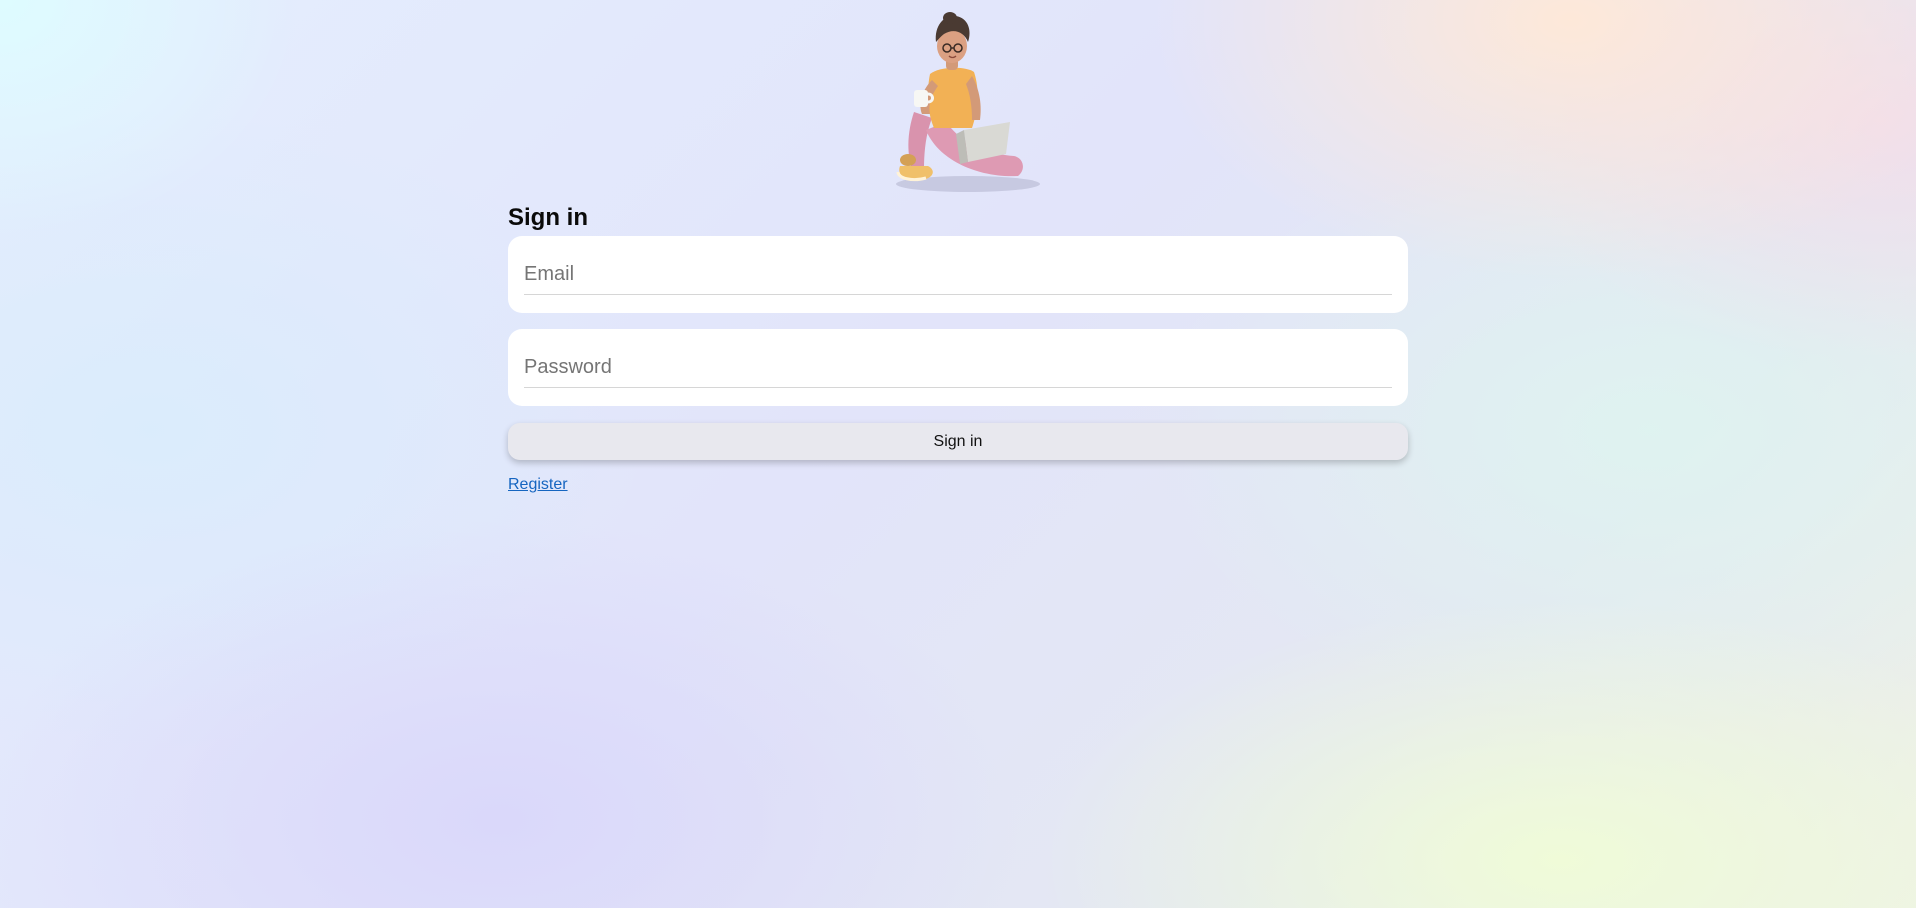  Describe the element at coordinates (958, 105) in the screenshot. I see `person-laptop-illustration` at that location.